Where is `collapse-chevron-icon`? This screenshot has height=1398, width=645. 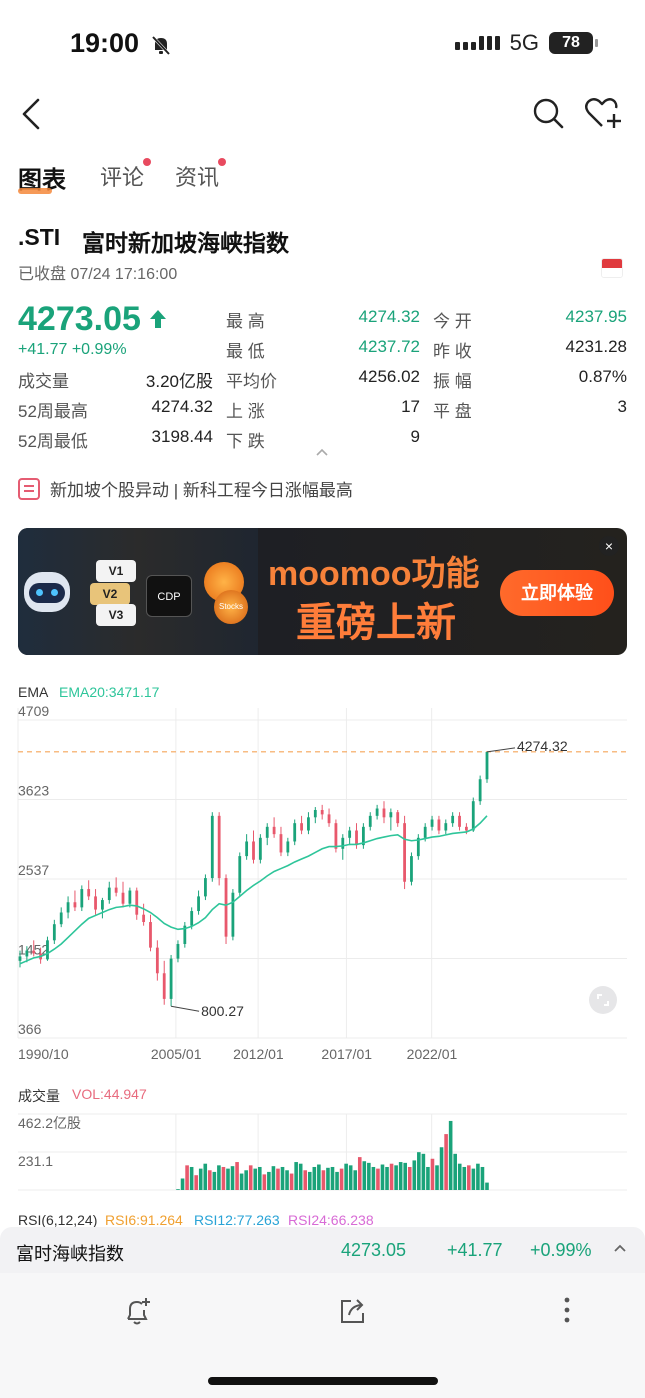 collapse-chevron-icon is located at coordinates (322, 453).